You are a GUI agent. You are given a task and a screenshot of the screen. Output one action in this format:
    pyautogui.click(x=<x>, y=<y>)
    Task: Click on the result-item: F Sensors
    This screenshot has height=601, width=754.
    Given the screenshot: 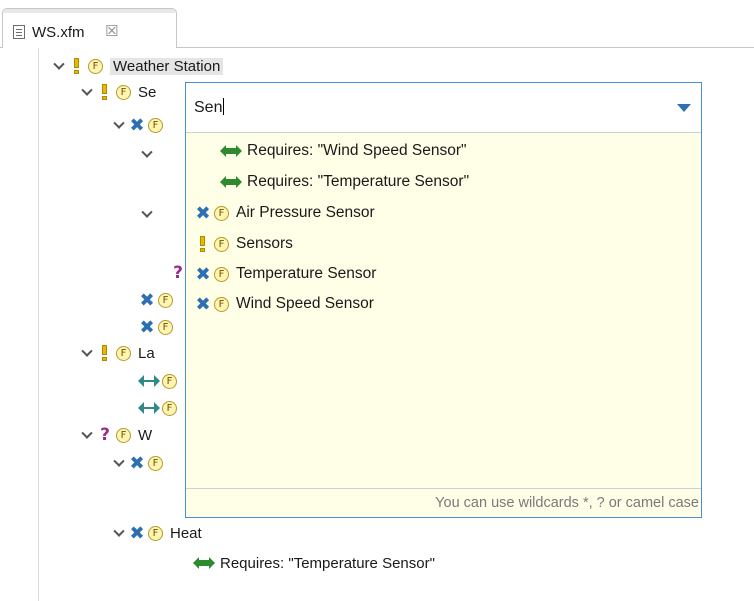 What is the action you would take?
    pyautogui.click(x=243, y=244)
    